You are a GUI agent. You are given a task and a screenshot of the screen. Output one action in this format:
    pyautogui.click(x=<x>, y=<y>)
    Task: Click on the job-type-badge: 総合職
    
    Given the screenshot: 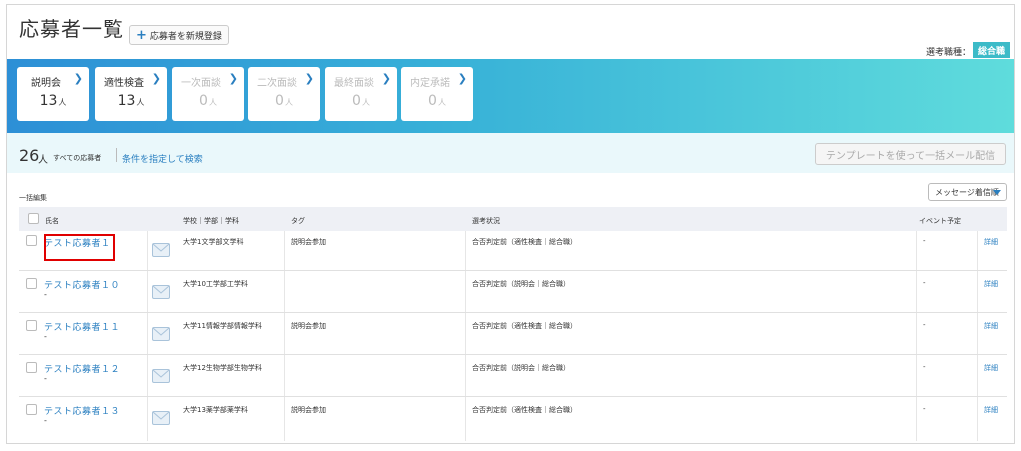 What is the action you would take?
    pyautogui.click(x=992, y=50)
    